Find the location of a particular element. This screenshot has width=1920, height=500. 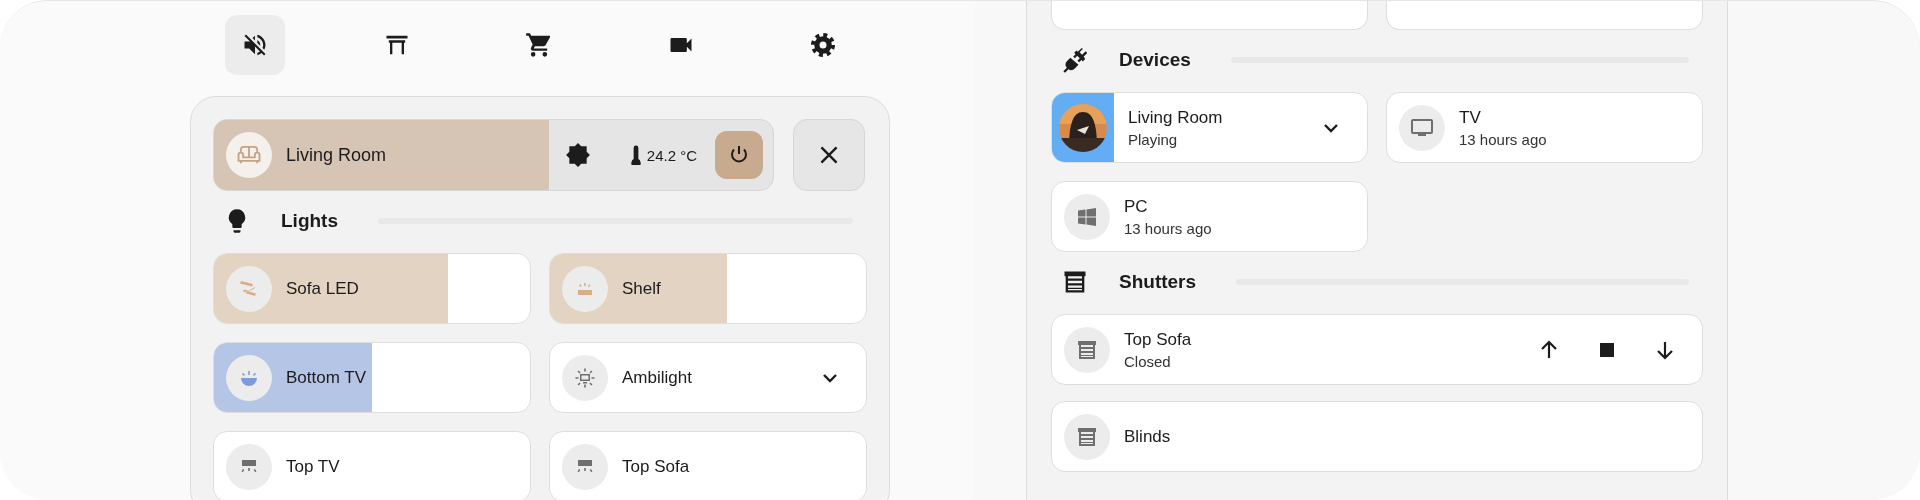

tile-label: Living Room is located at coordinates (1176, 117).